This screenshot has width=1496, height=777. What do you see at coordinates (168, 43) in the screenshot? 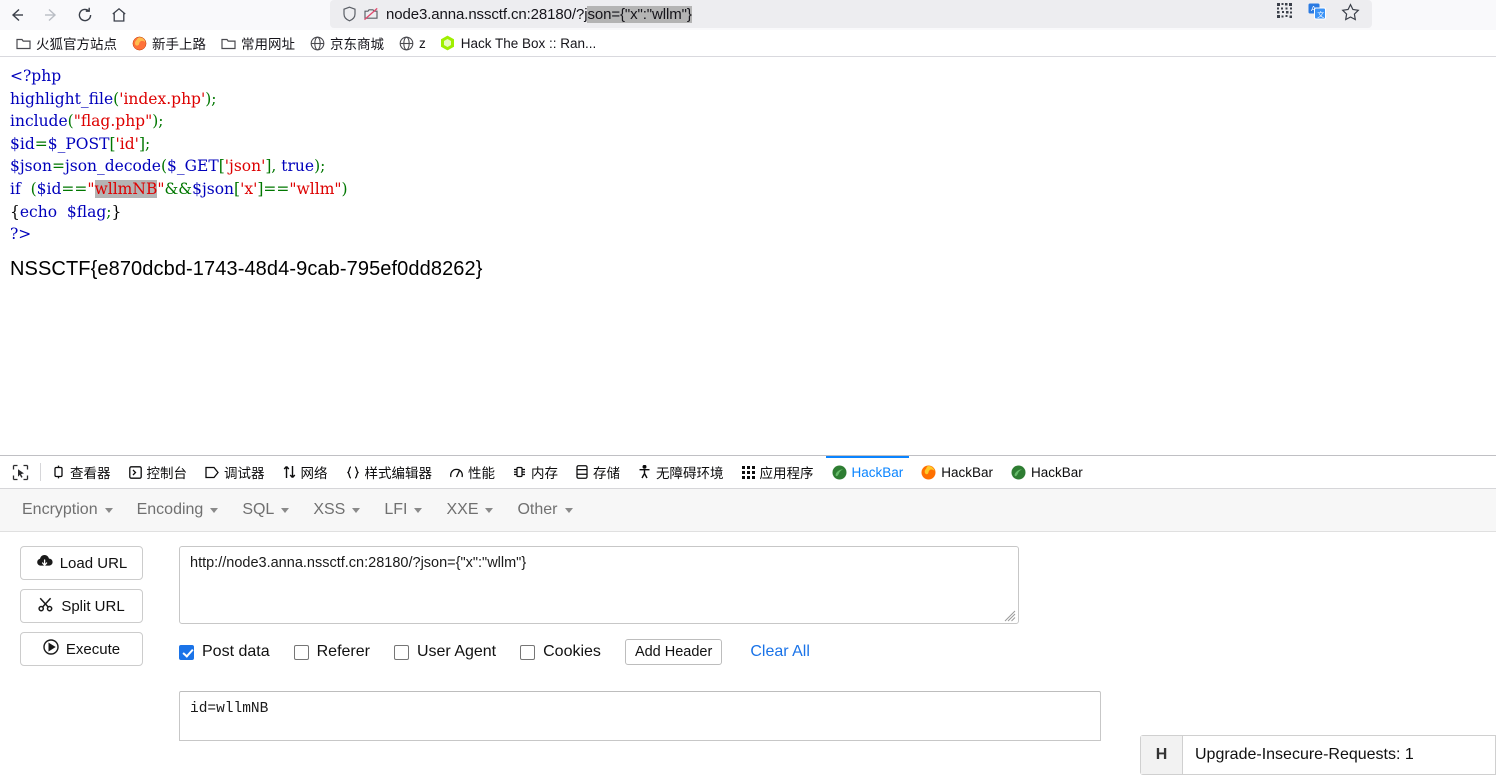
I see `bookmark-item-1: 新手上路` at bounding box center [168, 43].